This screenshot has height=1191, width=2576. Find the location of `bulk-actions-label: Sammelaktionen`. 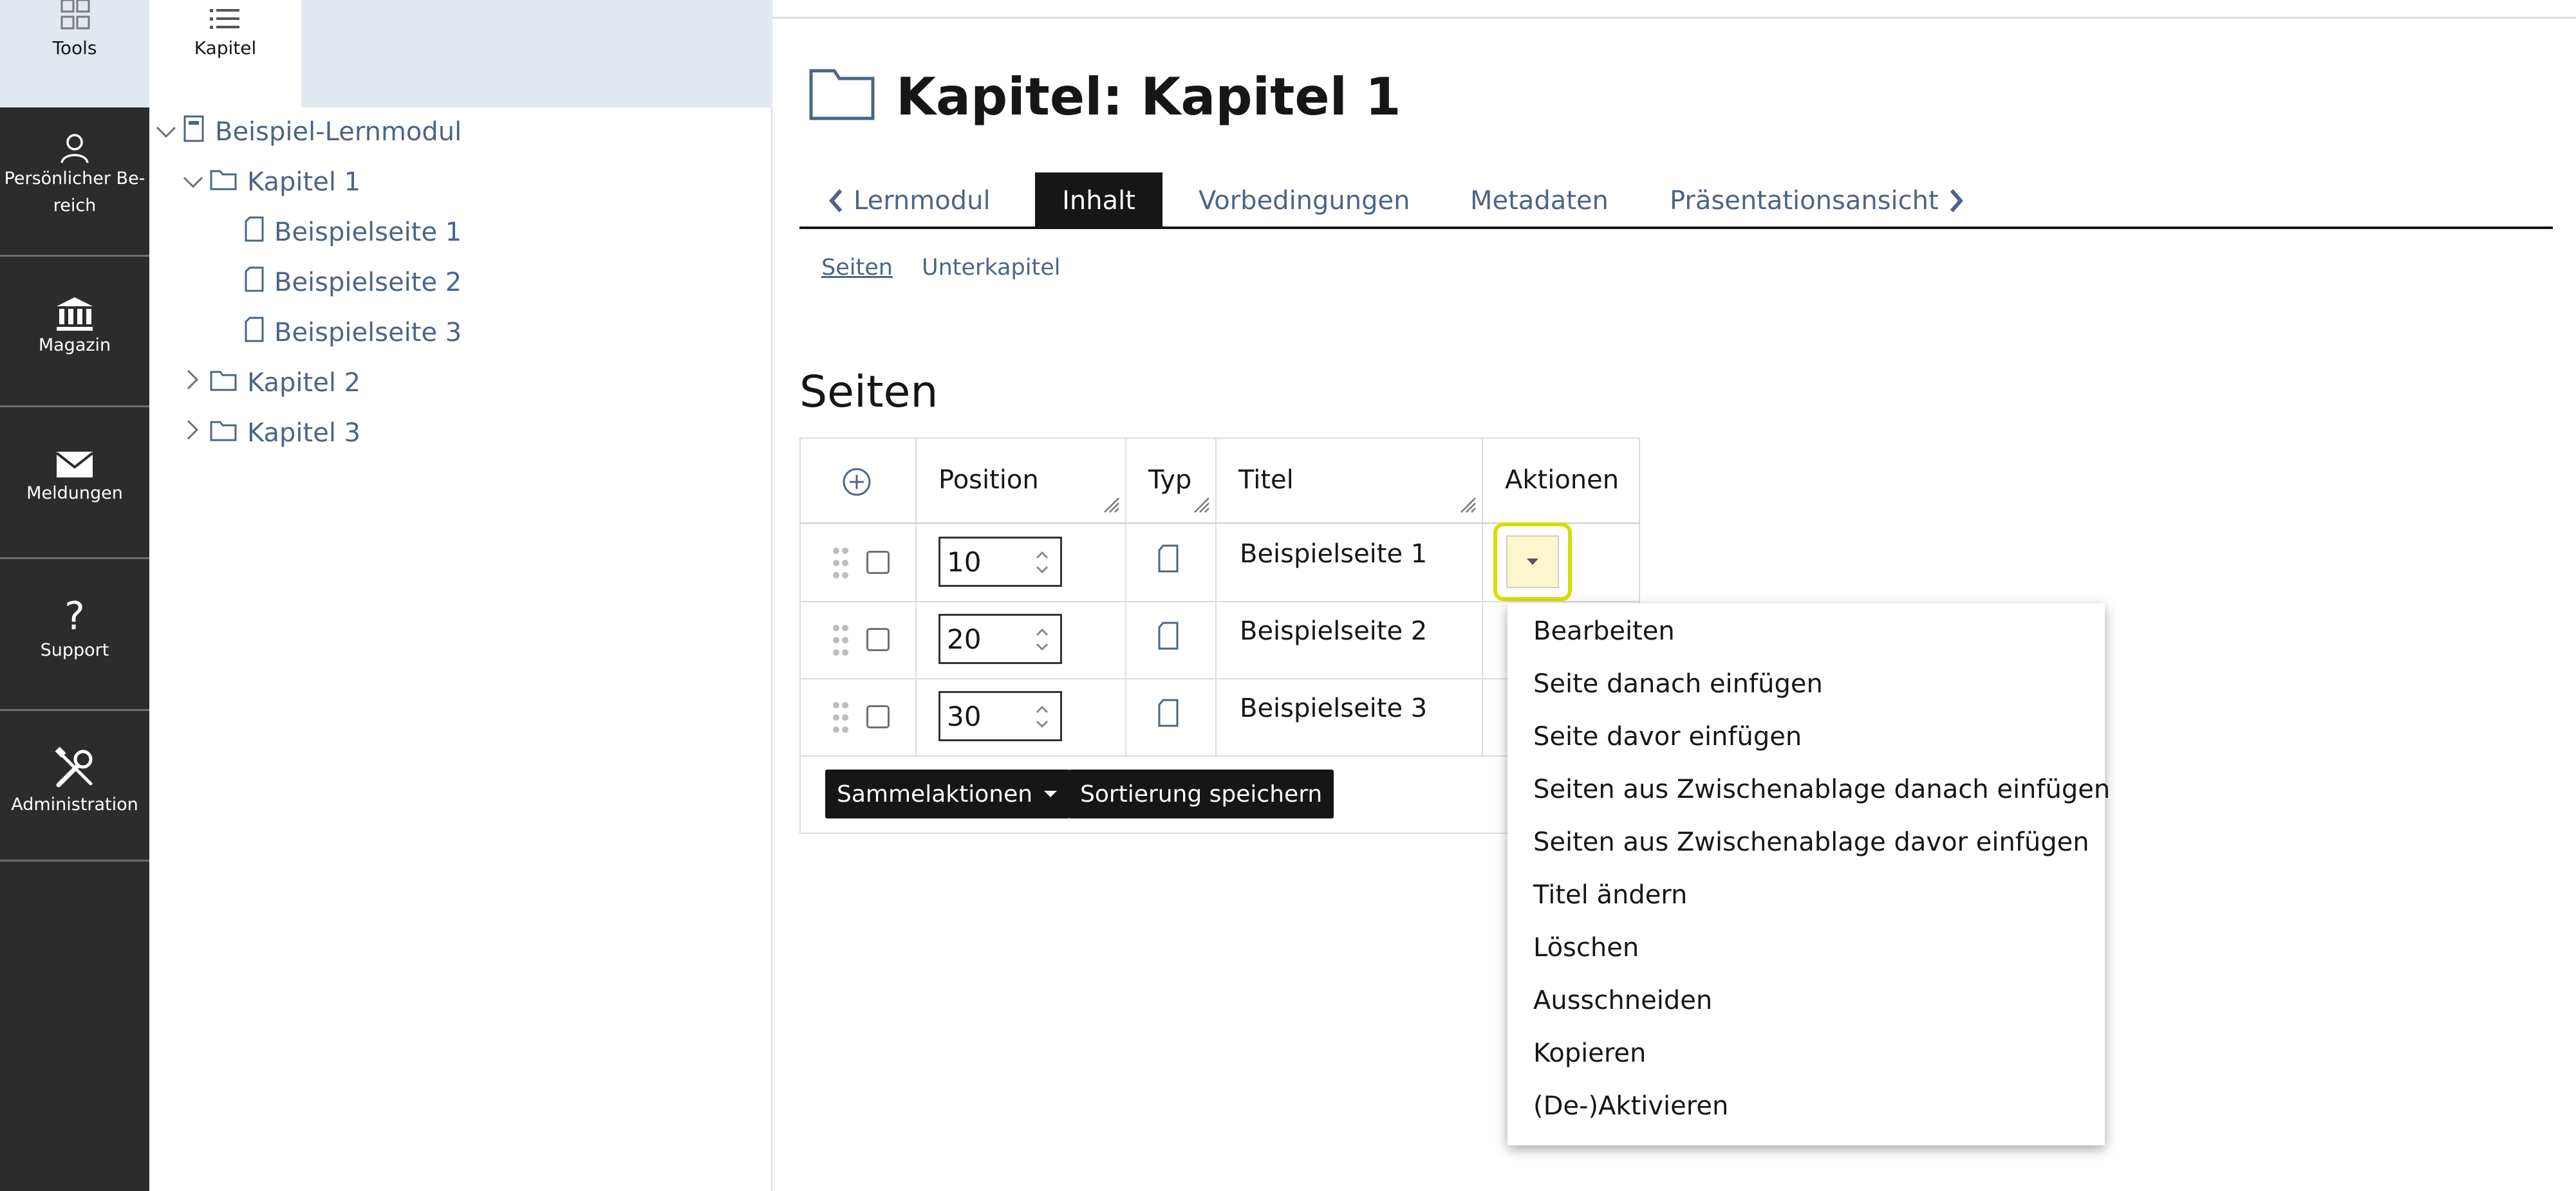

bulk-actions-label: Sammelaktionen is located at coordinates (935, 794).